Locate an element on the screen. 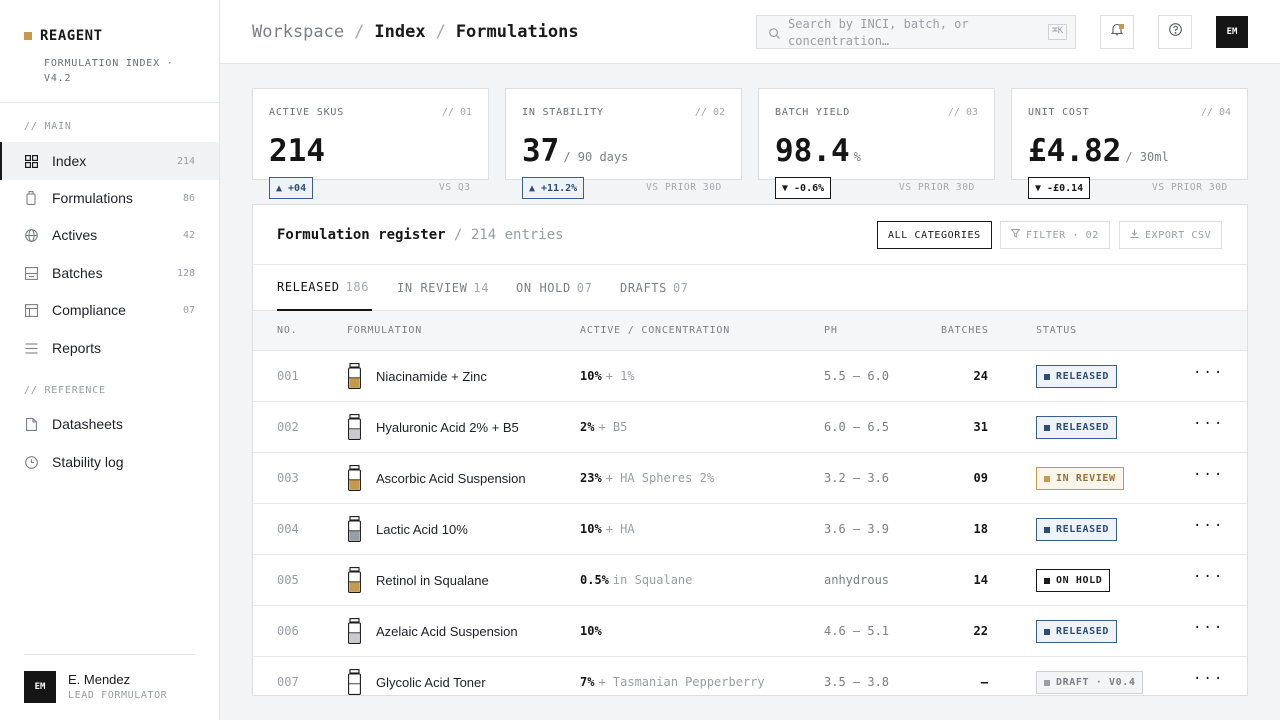 This screenshot has height=720, width=1280. sidebar-item-compliance: Compliance 07 is located at coordinates (109, 310).